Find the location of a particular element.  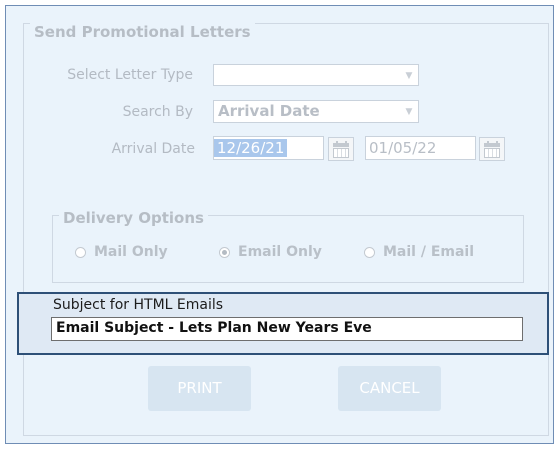

letter-type-value is located at coordinates (216, 74).